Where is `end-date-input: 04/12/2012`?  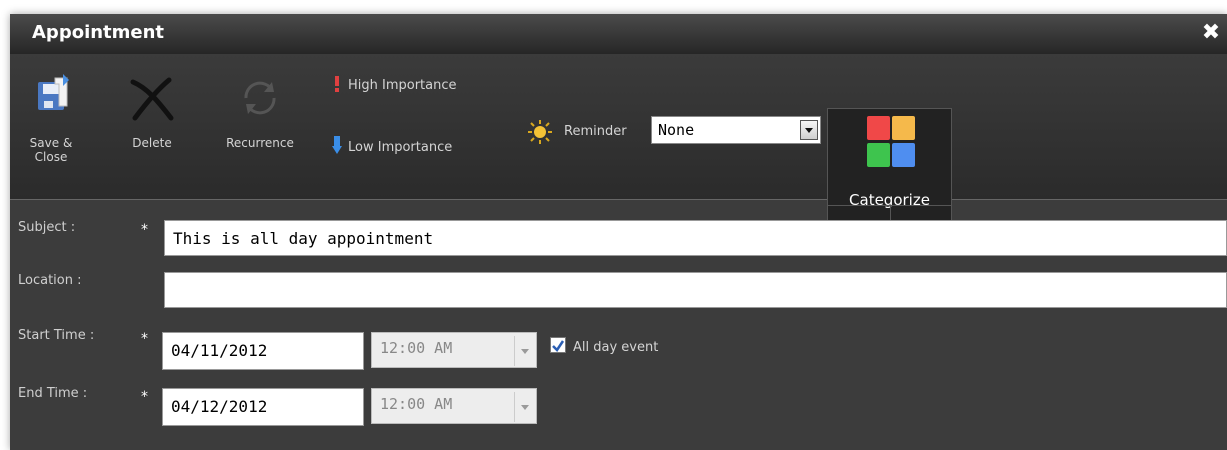
end-date-input: 04/12/2012 is located at coordinates (263, 407).